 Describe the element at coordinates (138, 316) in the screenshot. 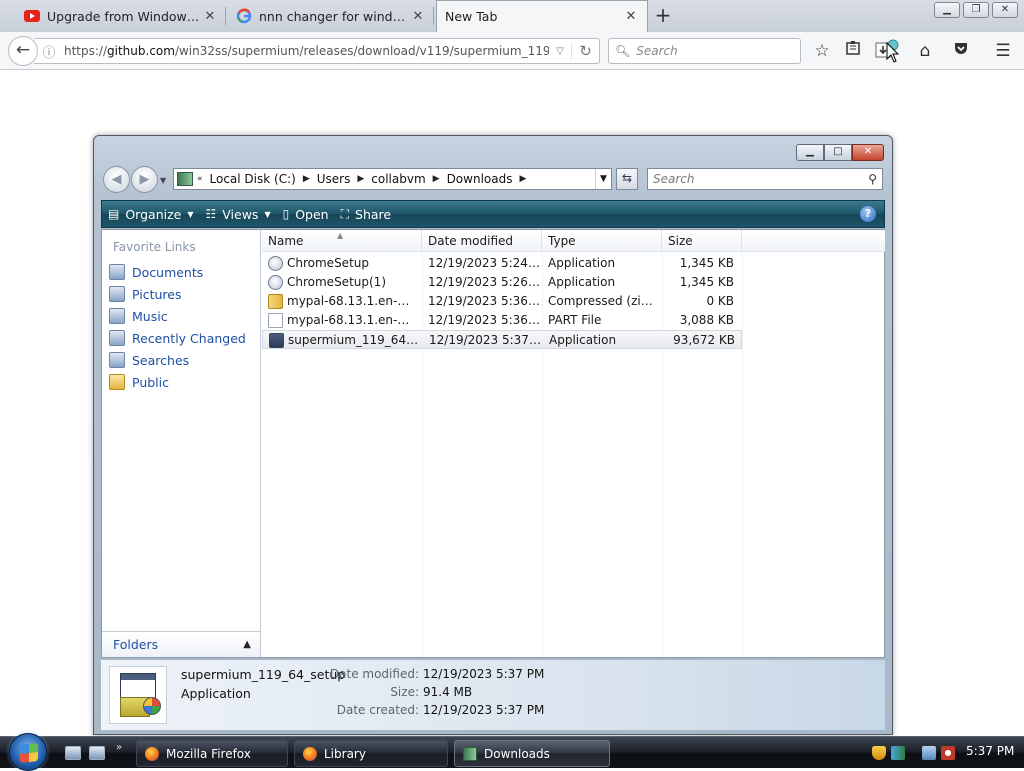

I see `favorite-link-music: Music` at that location.